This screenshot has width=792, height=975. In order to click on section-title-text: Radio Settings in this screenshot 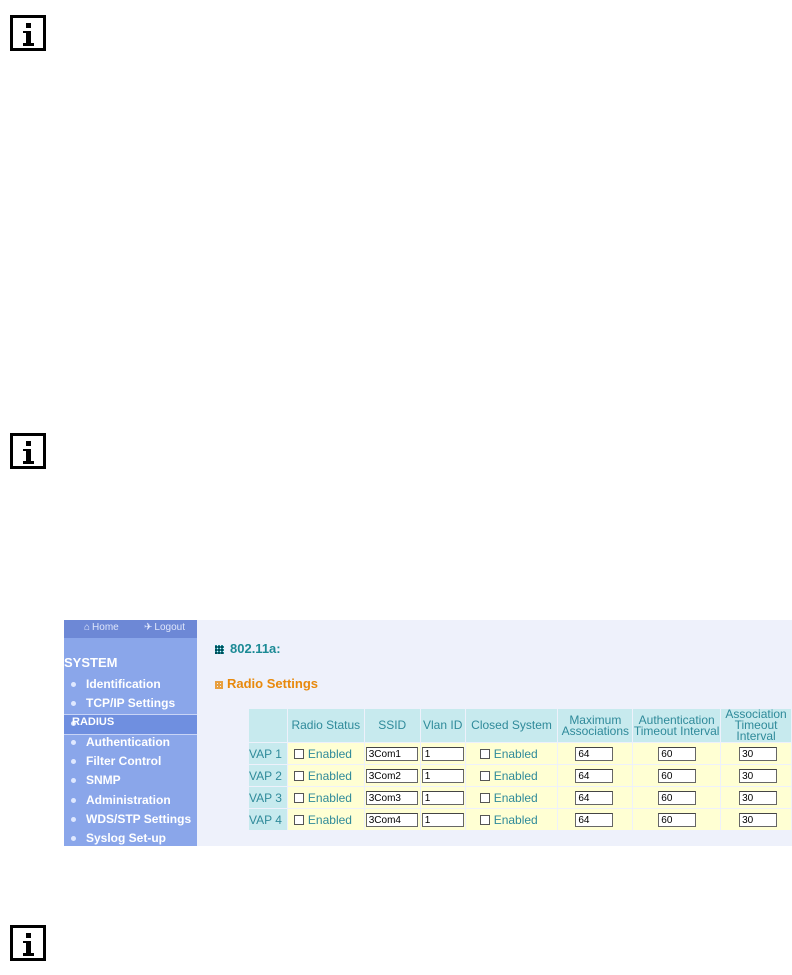, I will do `click(273, 683)`.